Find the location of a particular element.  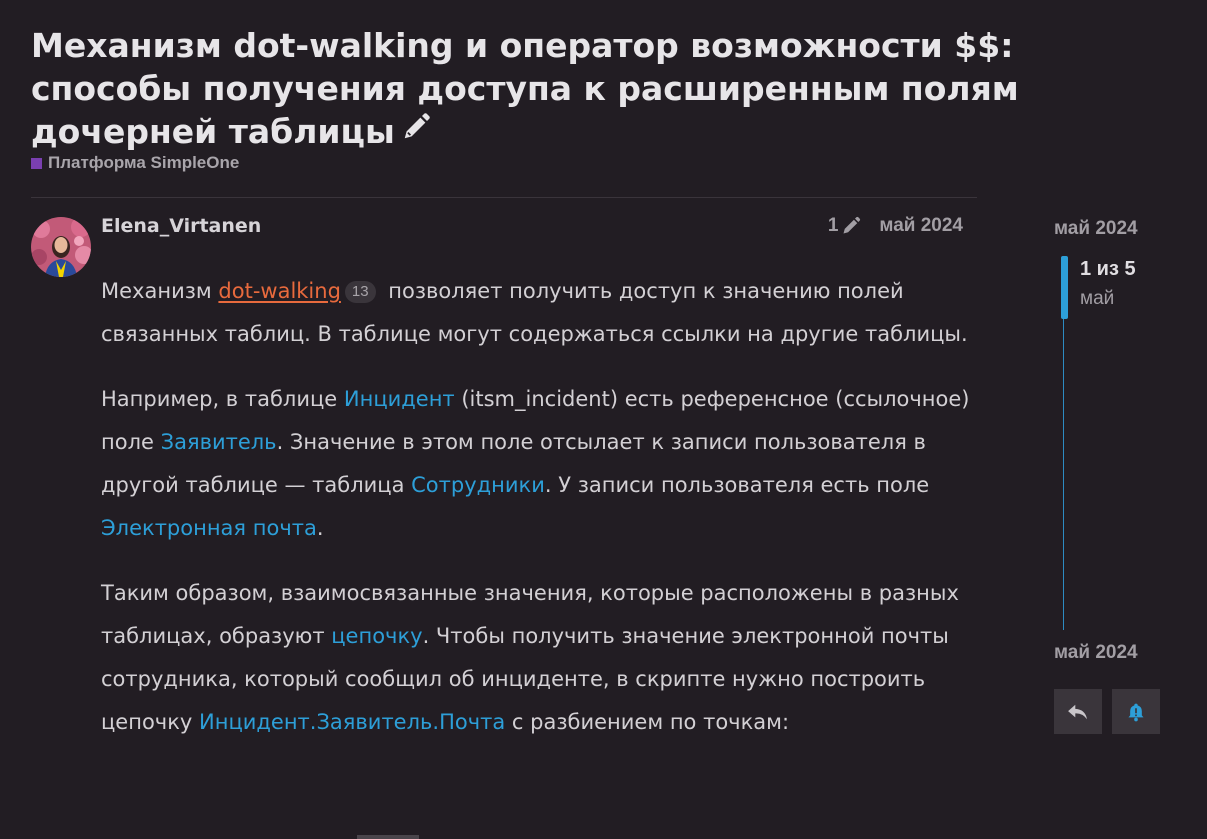

code-block-edge is located at coordinates (388, 837).